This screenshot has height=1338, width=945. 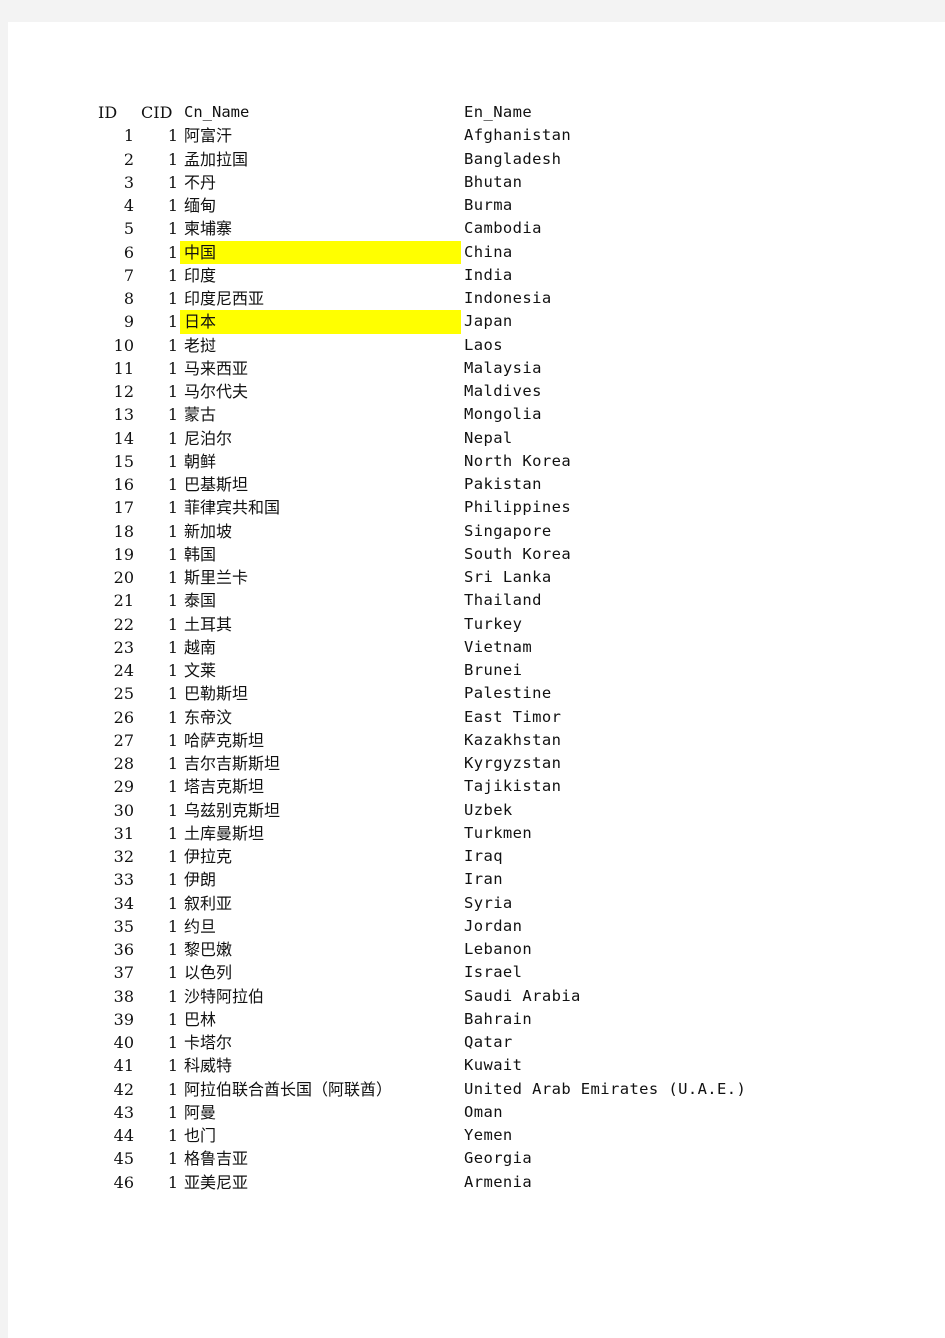 I want to click on cell-en-name: China, so click(x=488, y=251).